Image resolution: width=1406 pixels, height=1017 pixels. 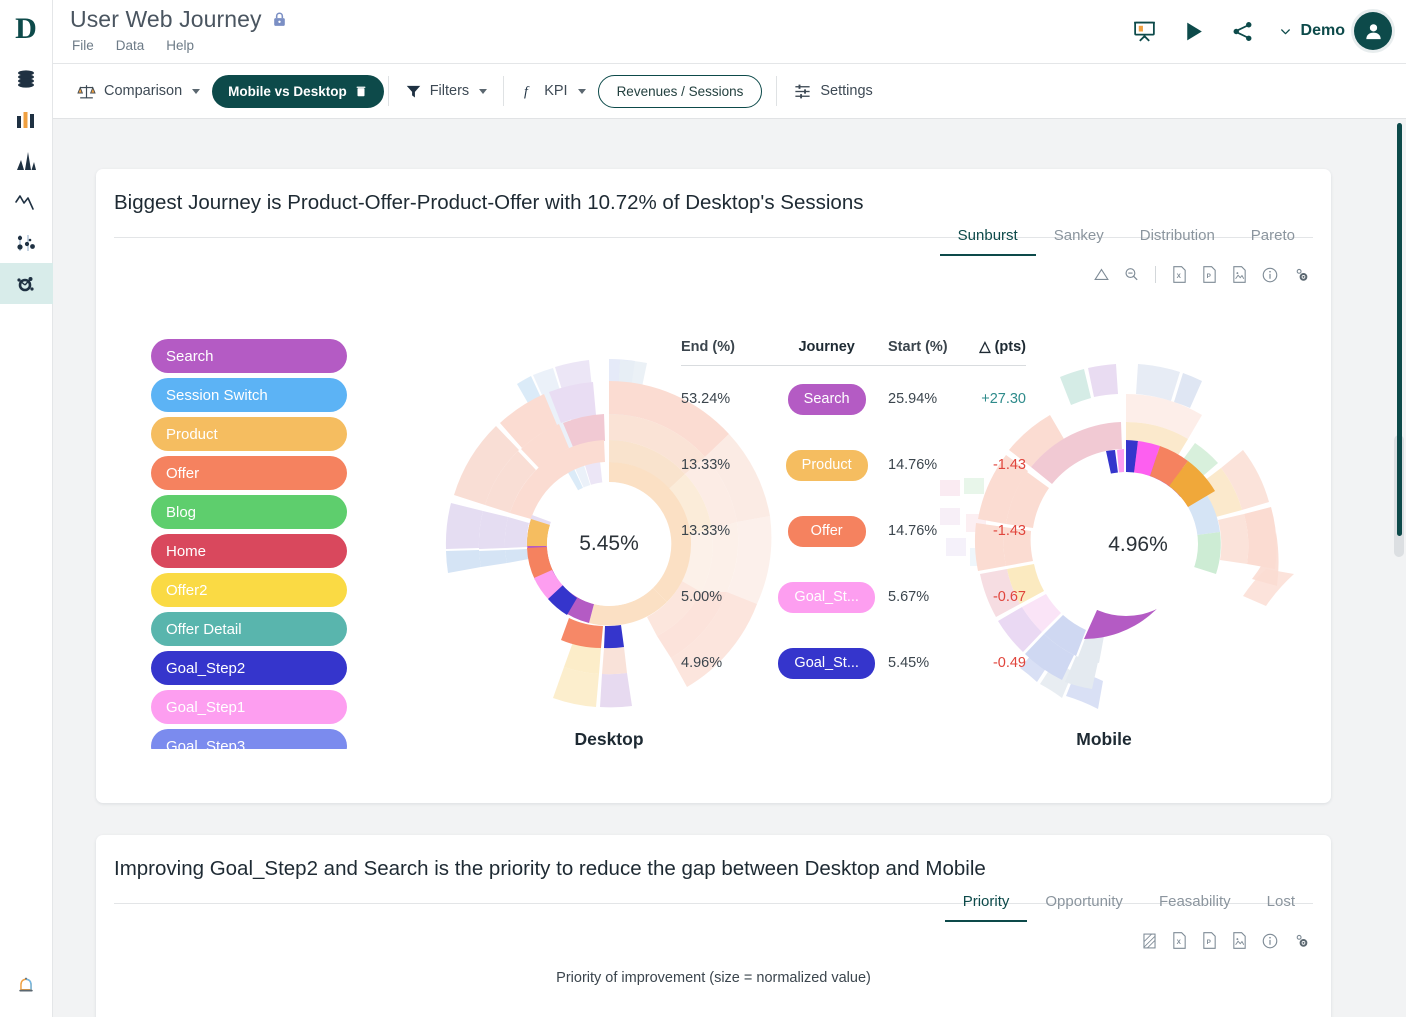 I want to click on sunburst-mobile-label: Mobile, so click(x=1104, y=739).